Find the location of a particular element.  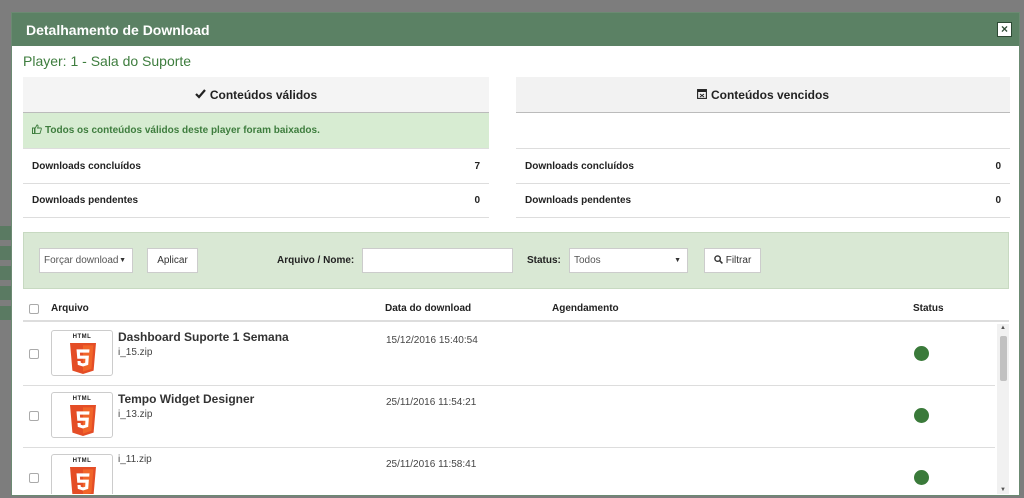

close-button: × is located at coordinates (1004, 29).